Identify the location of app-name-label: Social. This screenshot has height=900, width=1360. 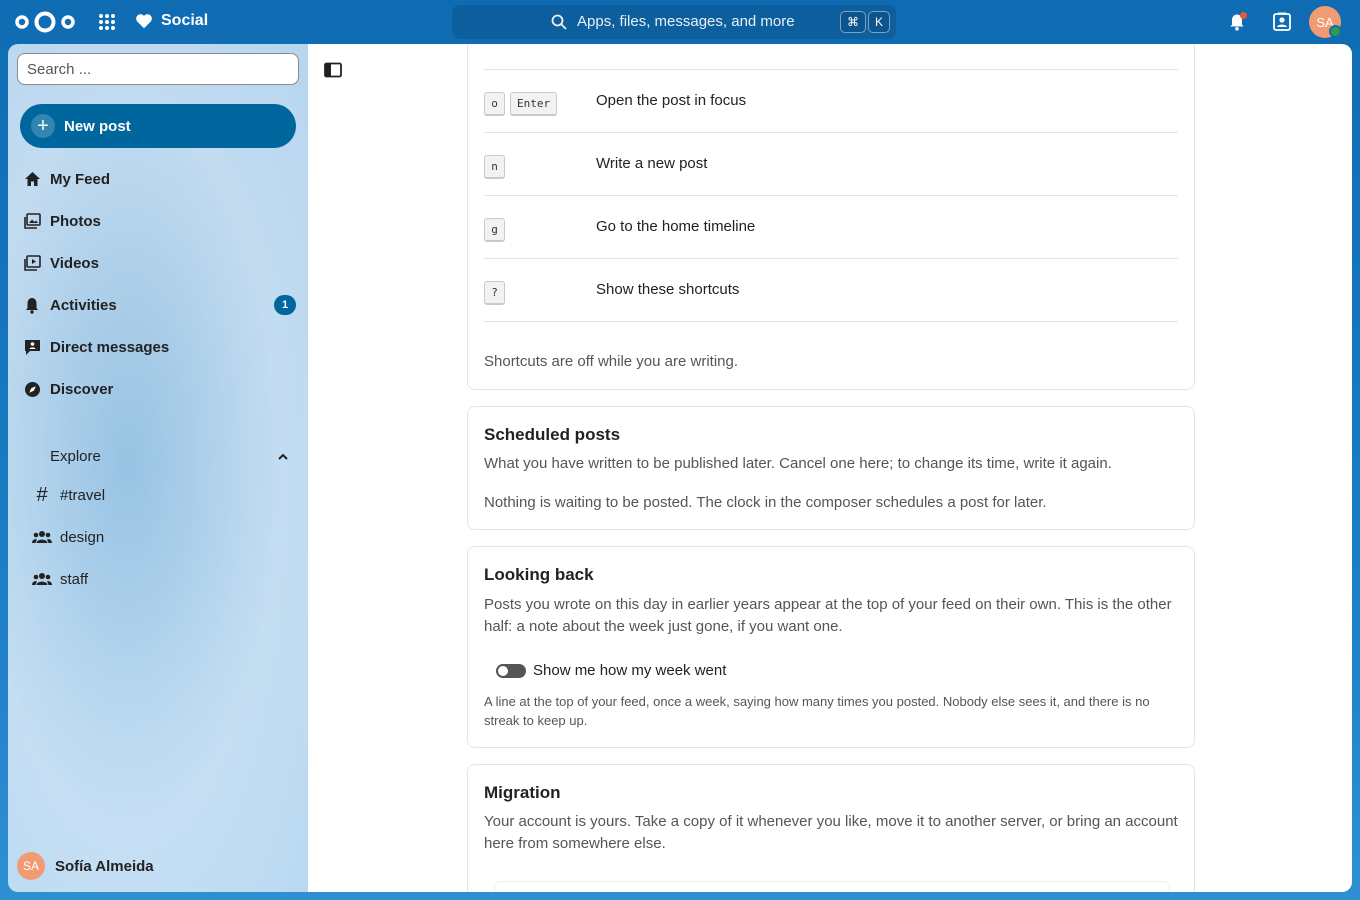
(185, 20).